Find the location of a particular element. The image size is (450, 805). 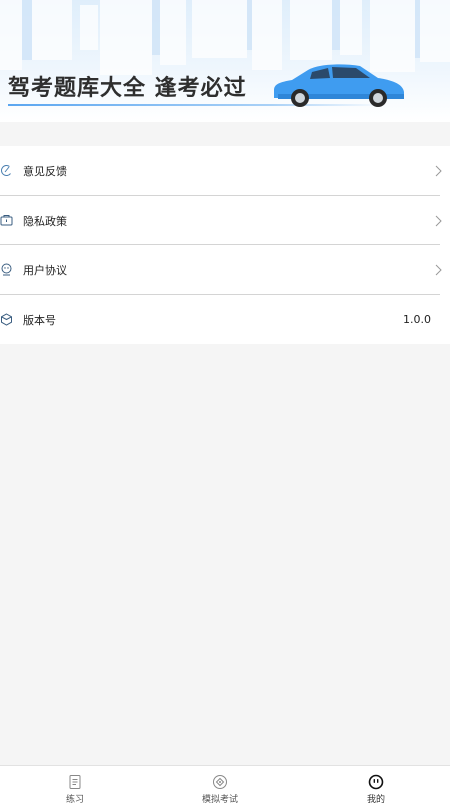

tab-label: 我的 is located at coordinates (375, 800).